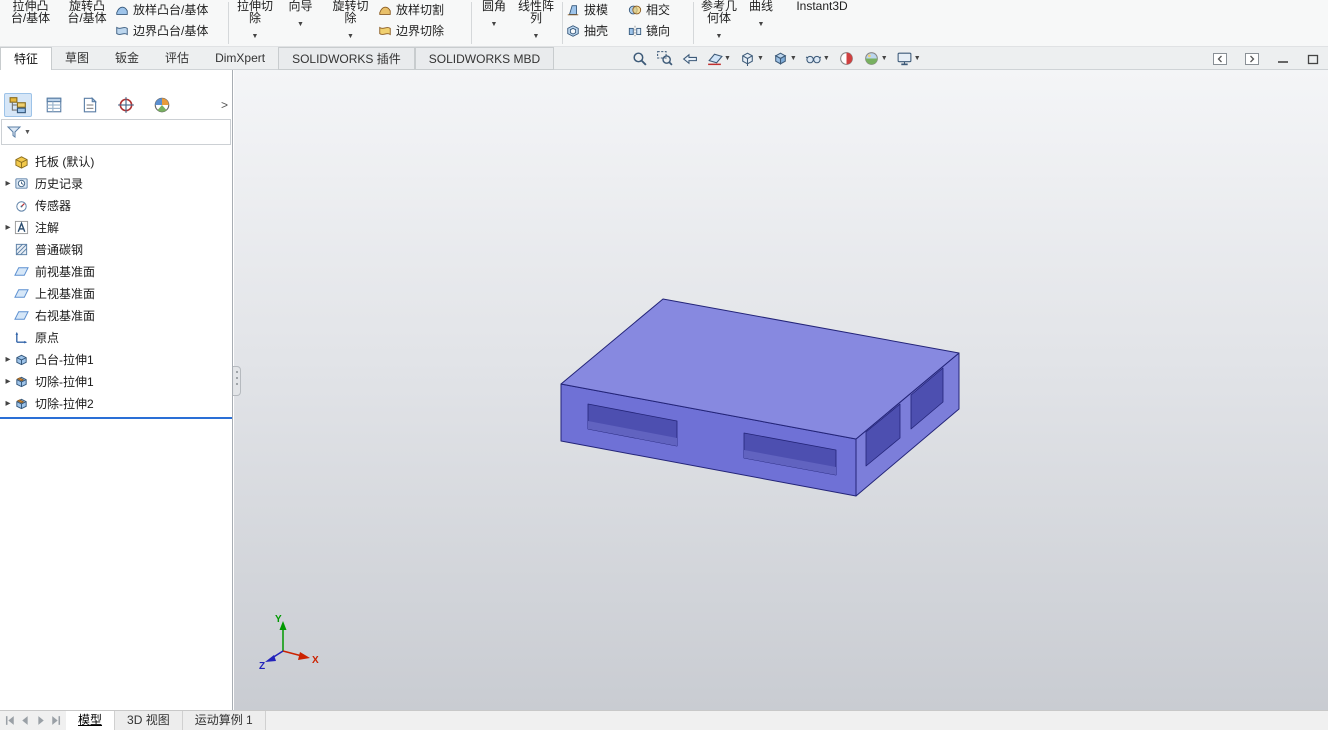 The image size is (1328, 730). I want to click on tab-motion-study-1: 运动算例 1, so click(224, 720).